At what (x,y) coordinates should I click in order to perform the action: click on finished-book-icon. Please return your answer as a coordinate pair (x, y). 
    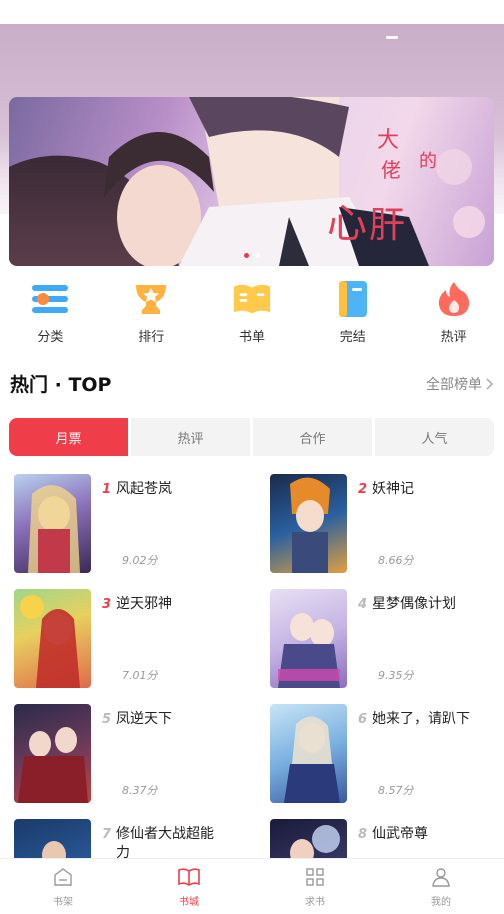
    Looking at the image, I should click on (353, 299).